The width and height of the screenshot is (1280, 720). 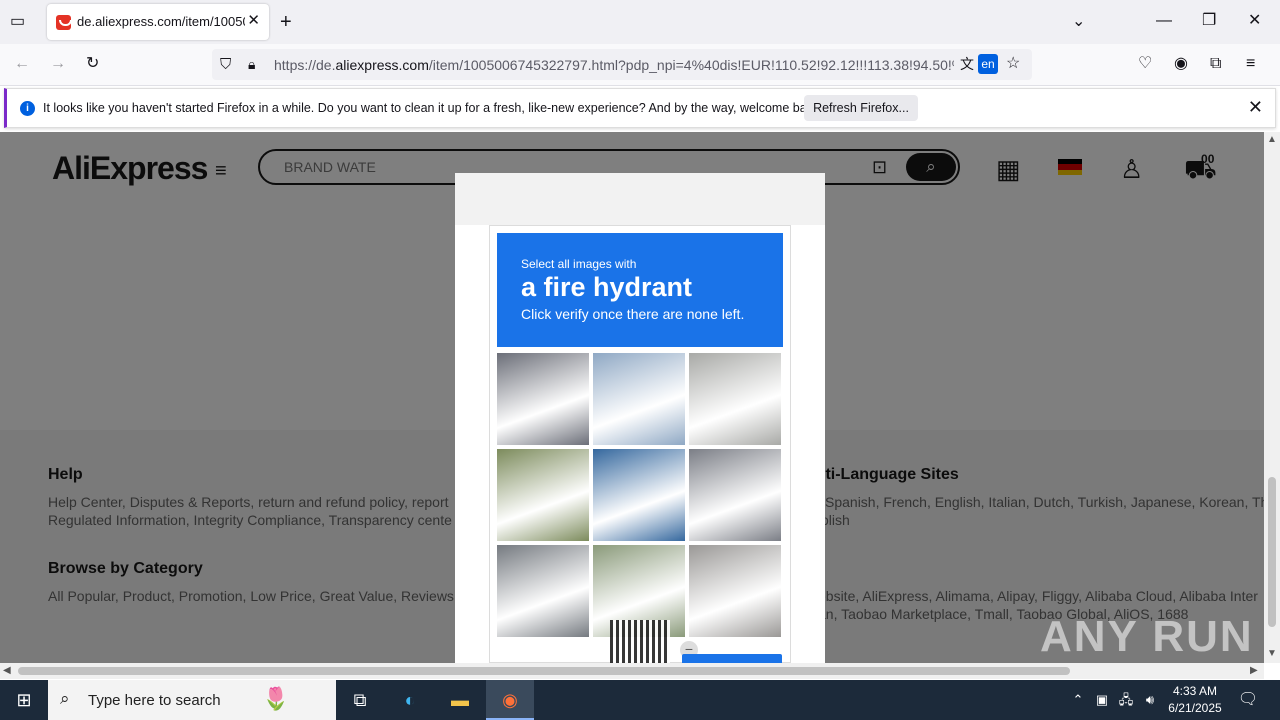 I want to click on search-highlight-flowers-icon: 🌷, so click(x=276, y=698).